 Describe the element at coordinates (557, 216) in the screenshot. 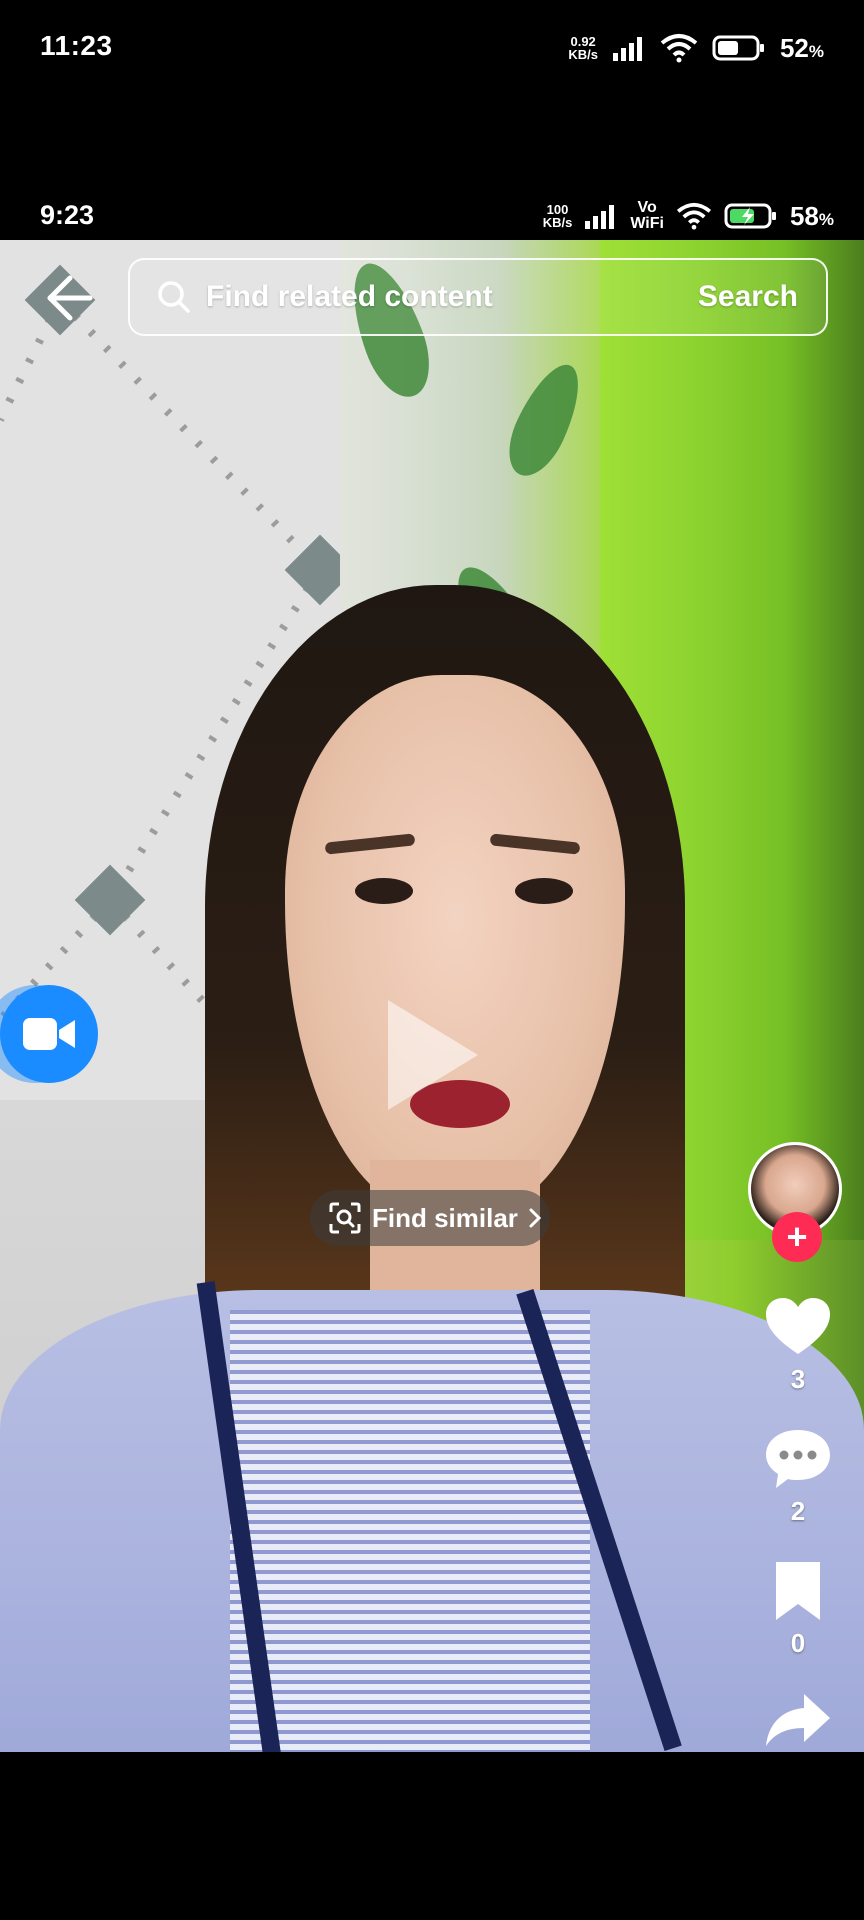

I see `recorded-network-speed: 100 KB/s` at that location.